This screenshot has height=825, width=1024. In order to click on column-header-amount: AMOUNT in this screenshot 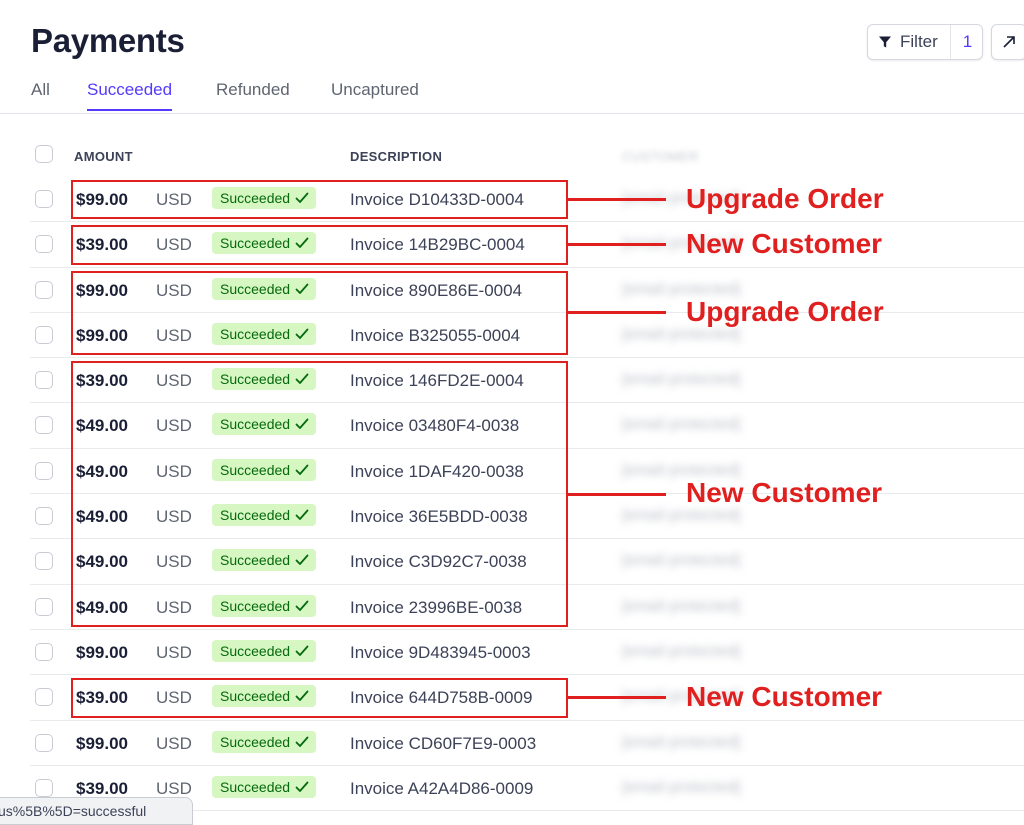, I will do `click(103, 156)`.